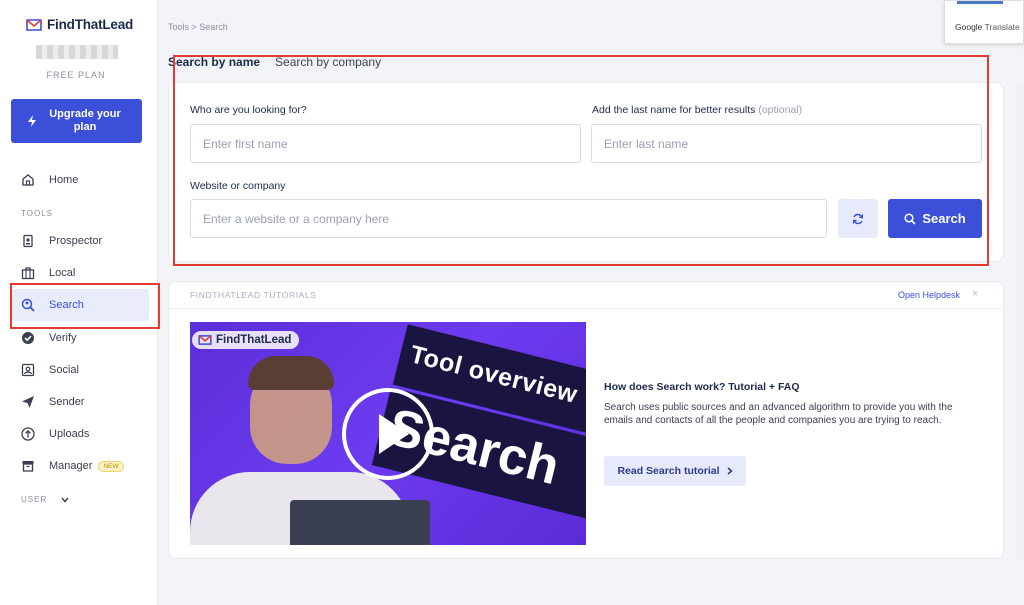  I want to click on id-card-icon, so click(28, 241).